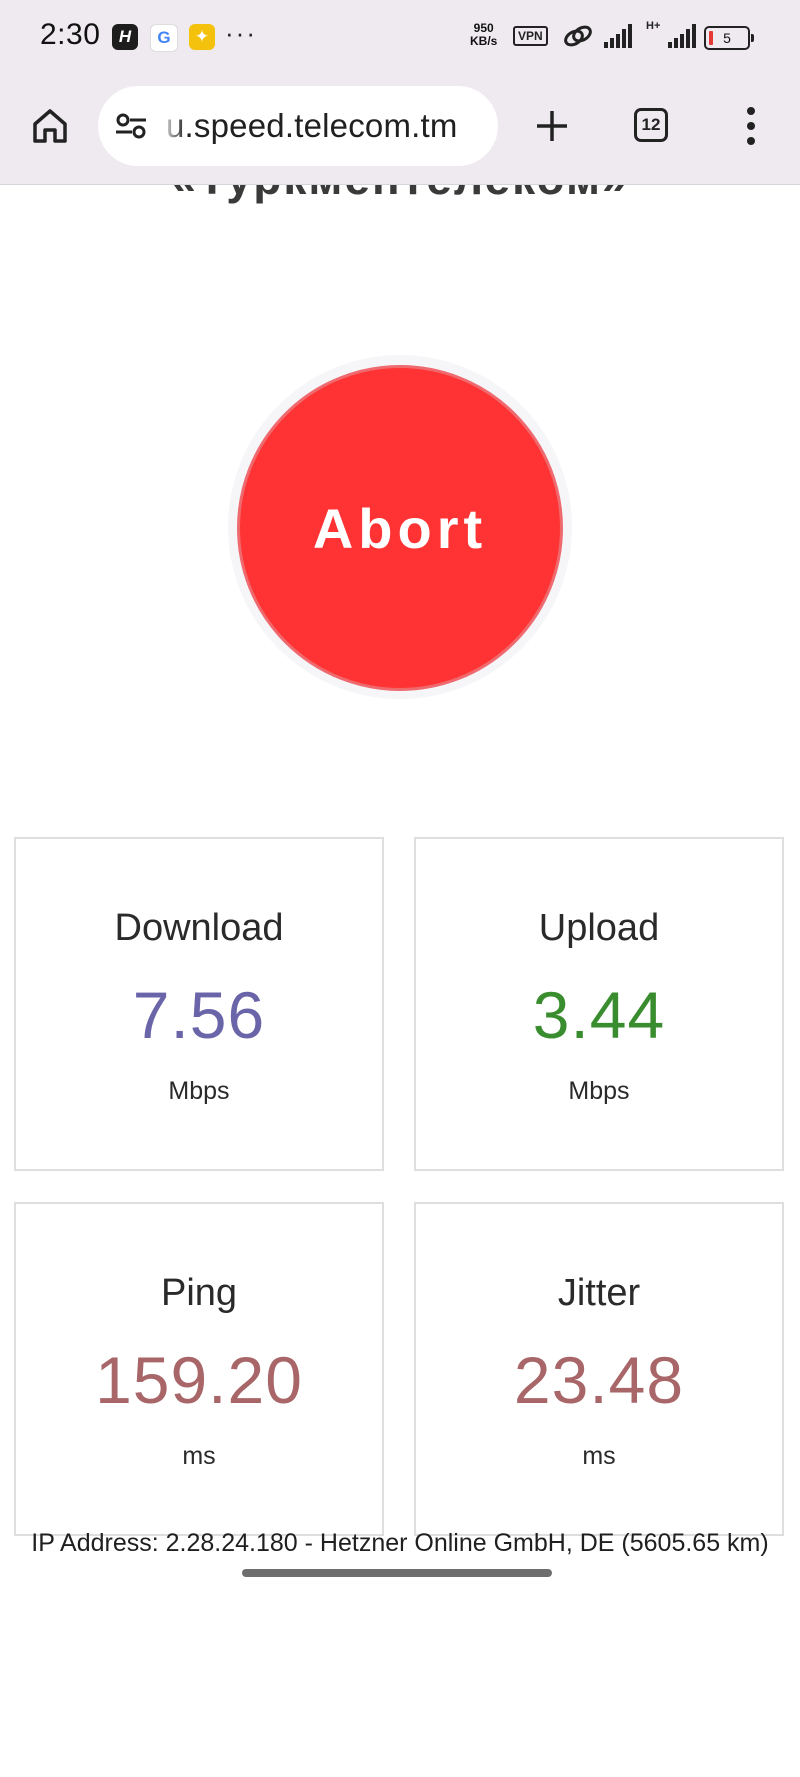 Image resolution: width=800 pixels, height=1777 pixels. Describe the element at coordinates (125, 37) in the screenshot. I see `hamster-app-icon: H` at that location.